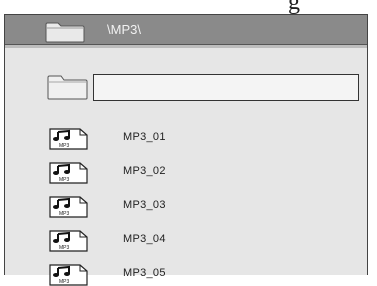  I want to click on file-row-mp3-02: MP3 MP3_02, so click(186, 173).